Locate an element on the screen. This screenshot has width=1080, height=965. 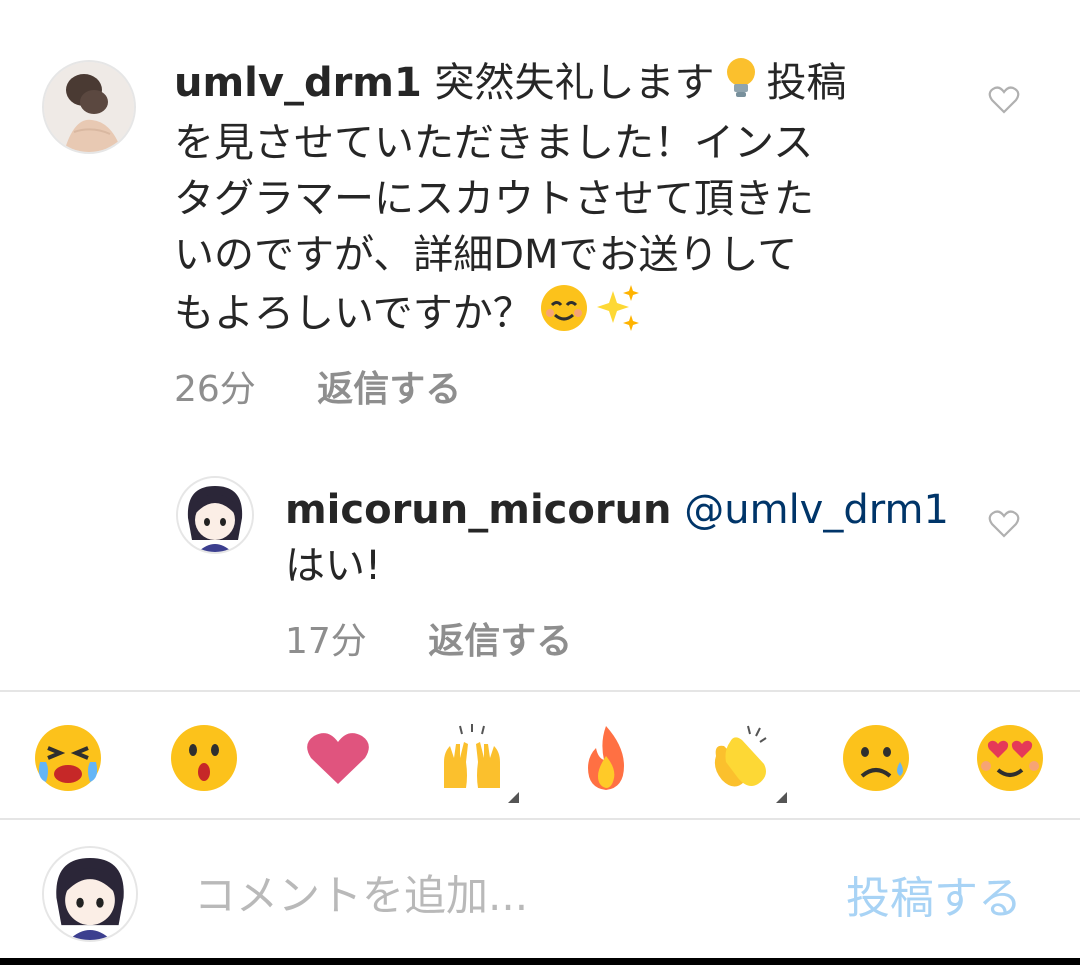
comment-line: タグラマーにスカウトさせて頂きた is located at coordinates (494, 198).